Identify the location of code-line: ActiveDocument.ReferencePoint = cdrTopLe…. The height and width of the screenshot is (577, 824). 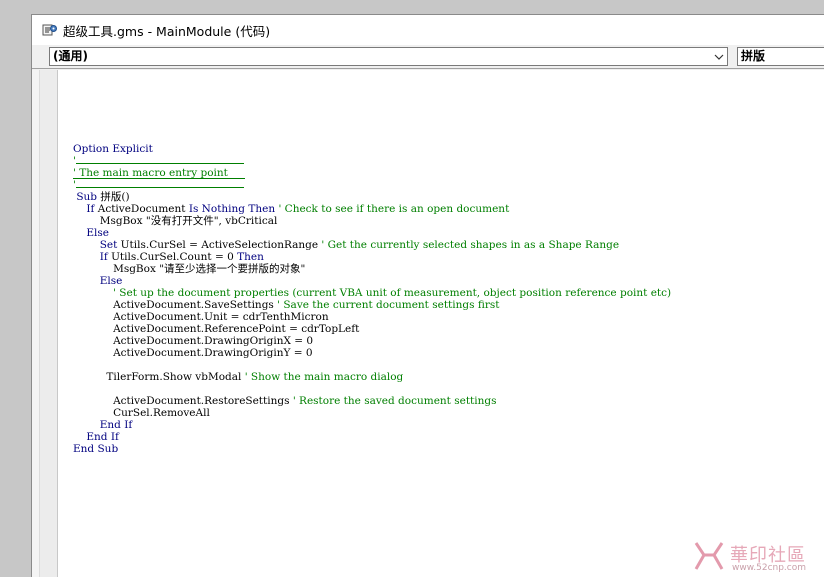
(448, 329).